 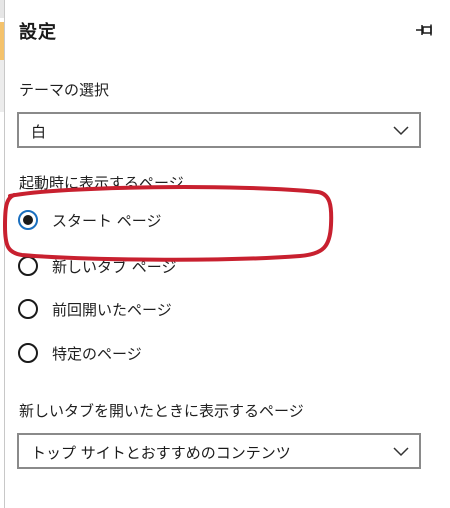 I want to click on radio-option-label: 新しいタブ ページ, so click(x=114, y=266).